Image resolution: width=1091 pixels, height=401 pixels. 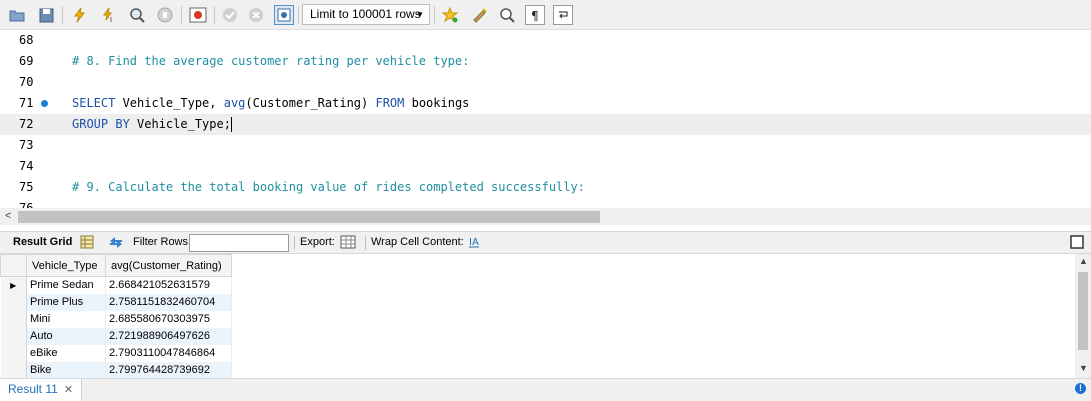 What do you see at coordinates (198, 15) in the screenshot?
I see `toggle-error-icon` at bounding box center [198, 15].